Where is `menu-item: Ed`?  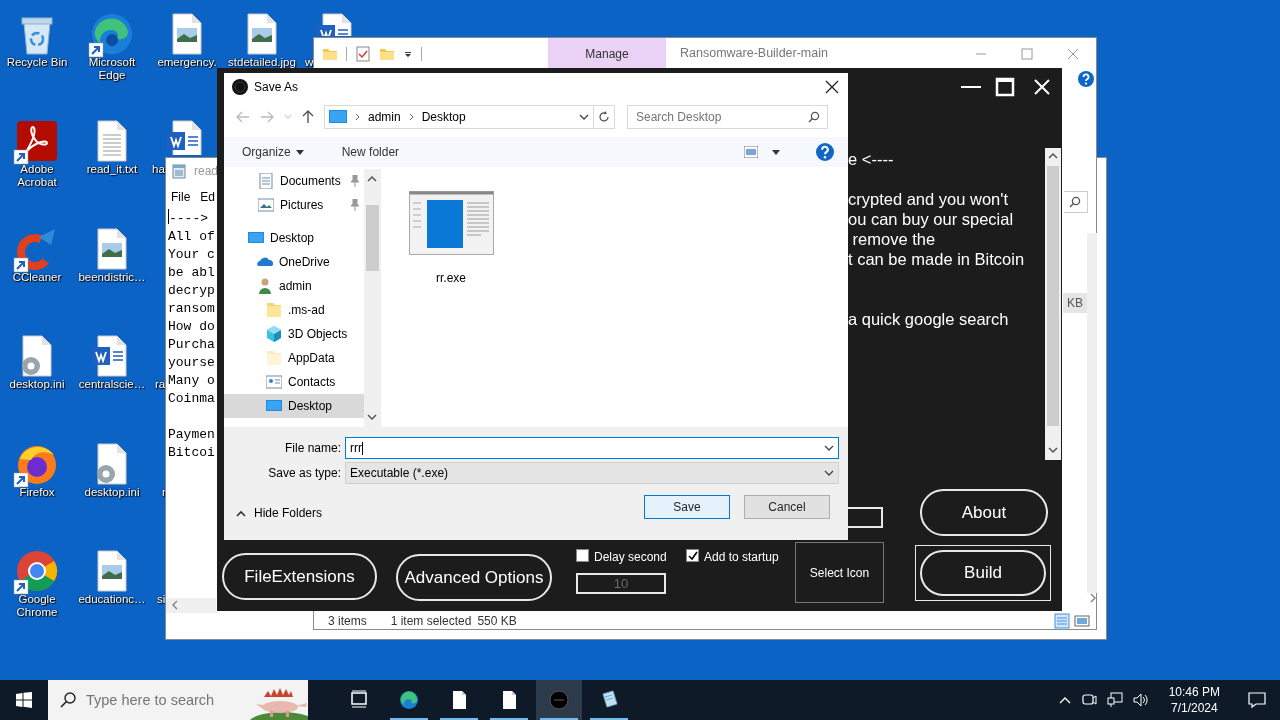
menu-item: Ed is located at coordinates (208, 196).